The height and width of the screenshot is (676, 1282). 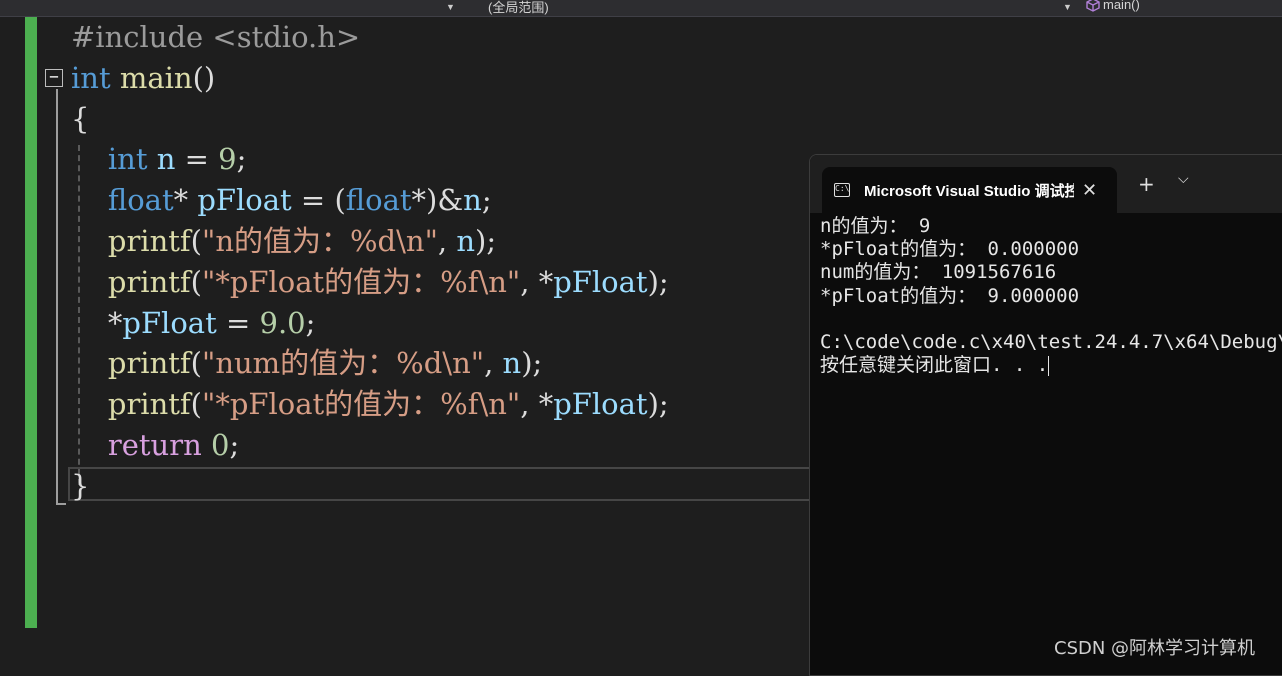 What do you see at coordinates (518, 8) in the screenshot?
I see `scope-dropdown: (全局范围)` at bounding box center [518, 8].